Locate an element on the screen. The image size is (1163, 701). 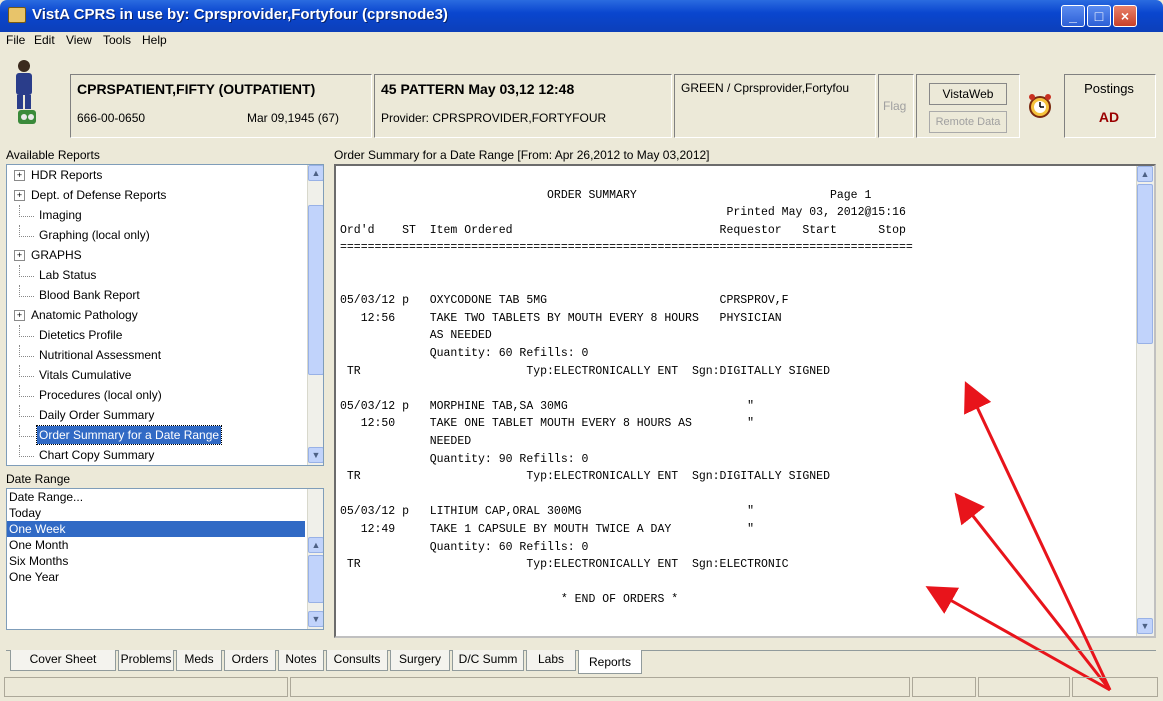
tab-consults: Consults is located at coordinates (357, 660).